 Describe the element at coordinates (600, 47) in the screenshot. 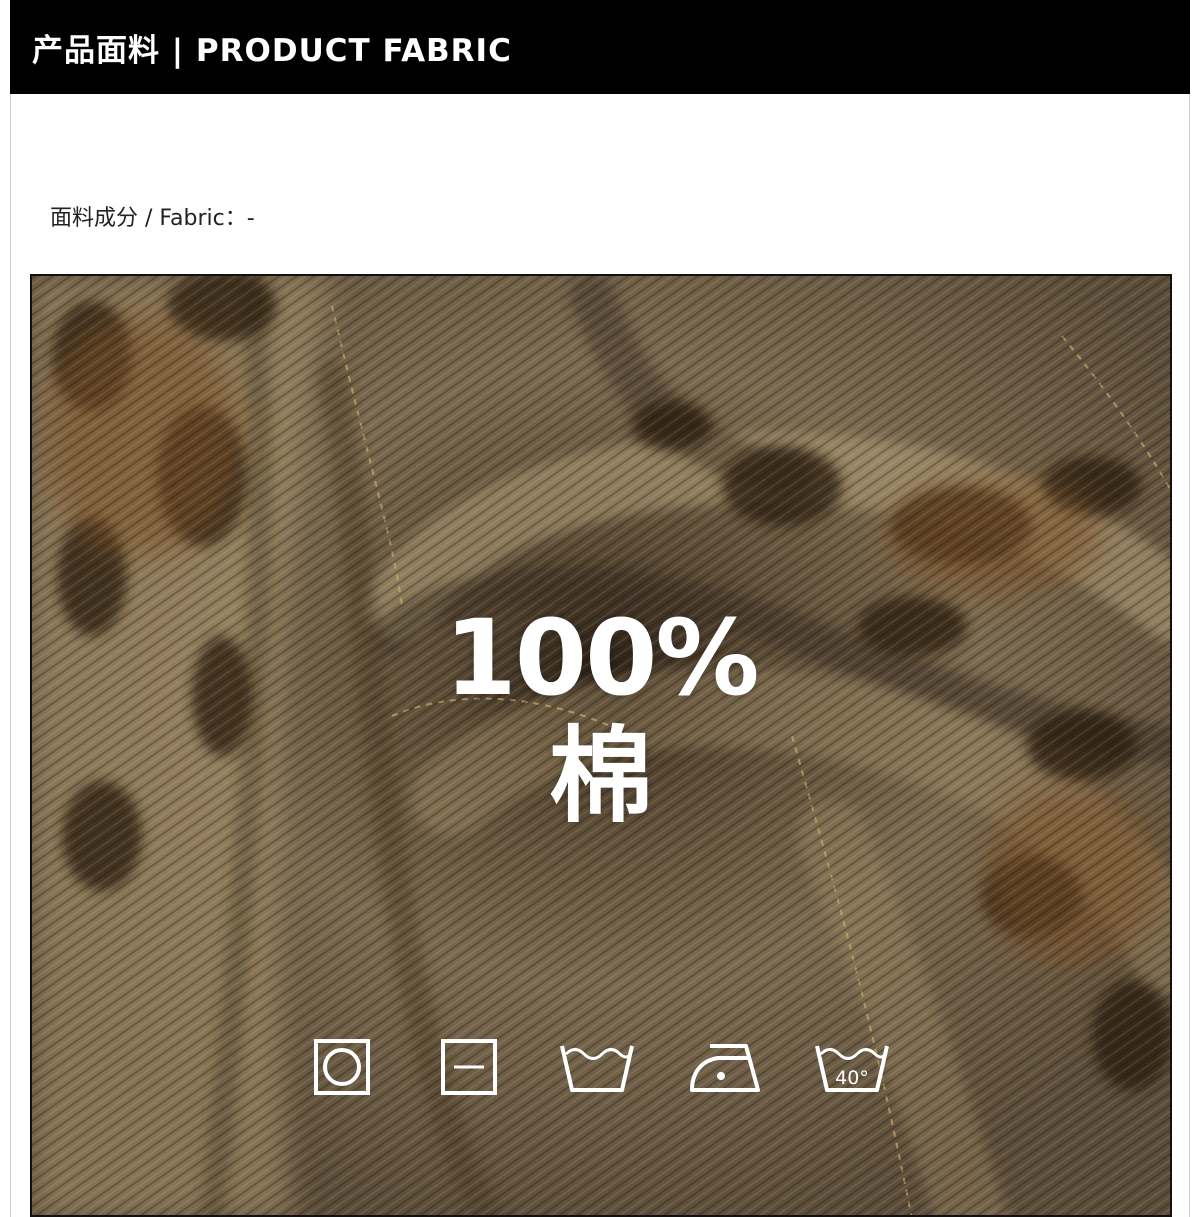

I see `section-header: 产品面料 | PRODUCT FABRIC` at that location.